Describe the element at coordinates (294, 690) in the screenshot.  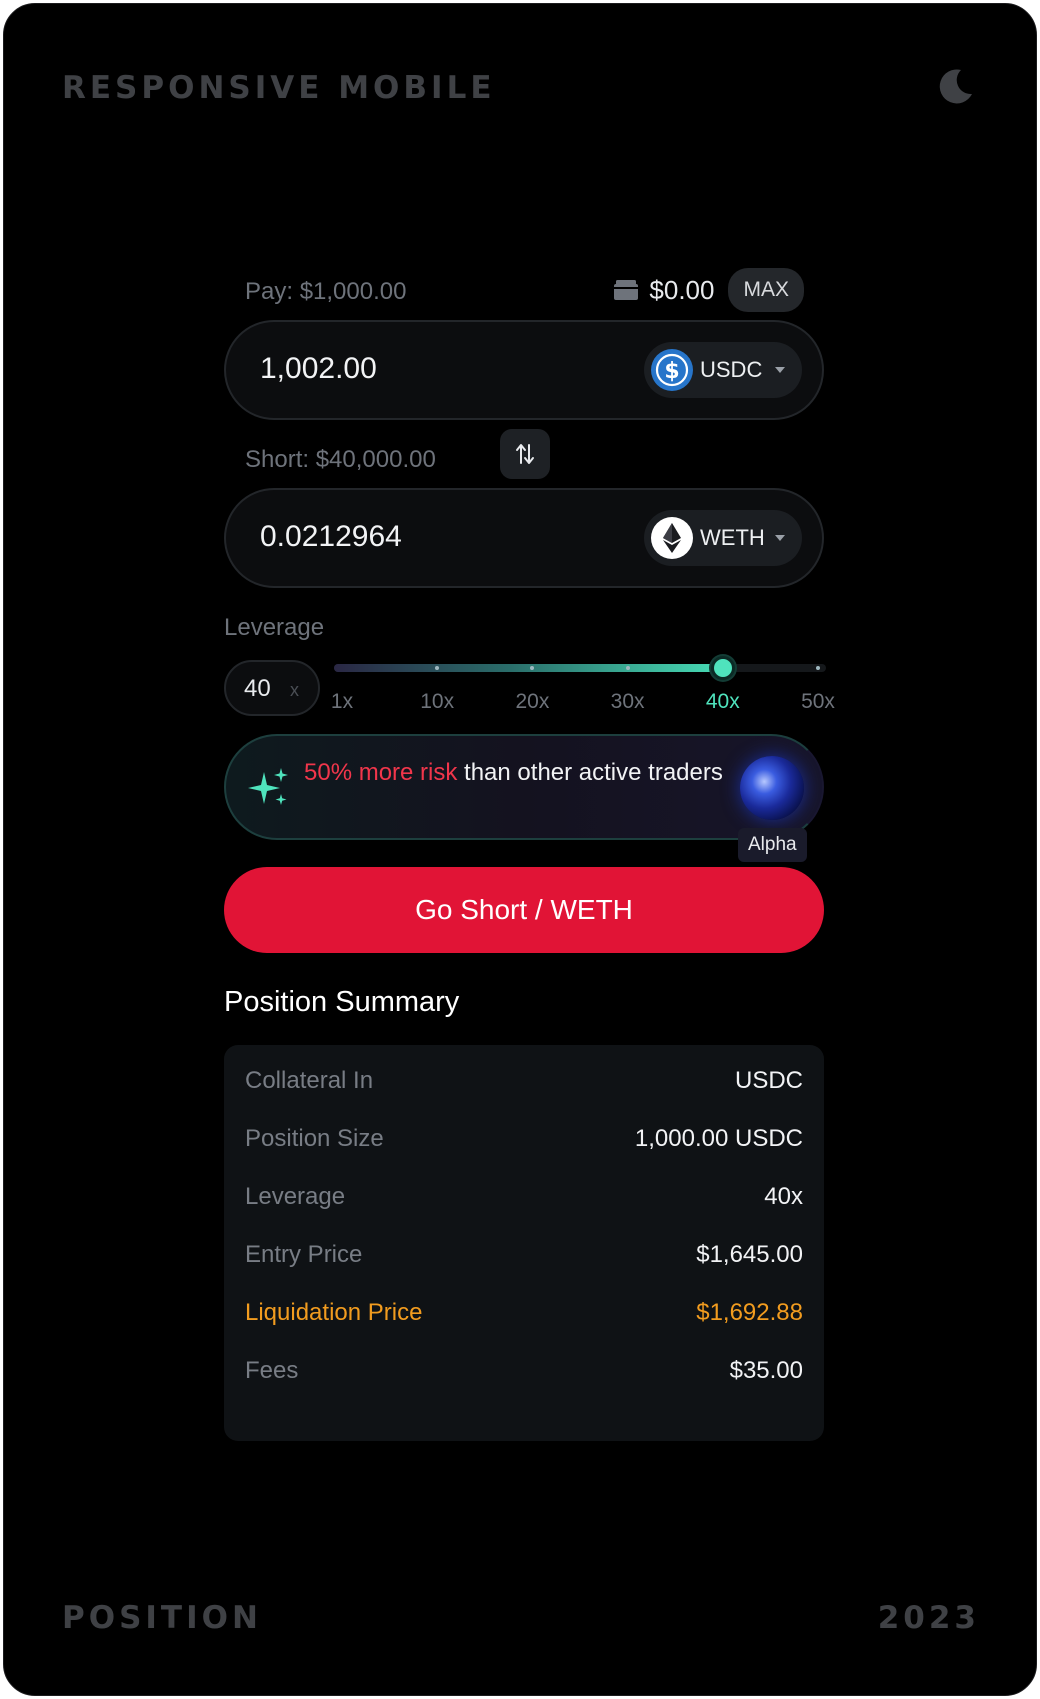
I see `clear-leverage-button: x` at that location.